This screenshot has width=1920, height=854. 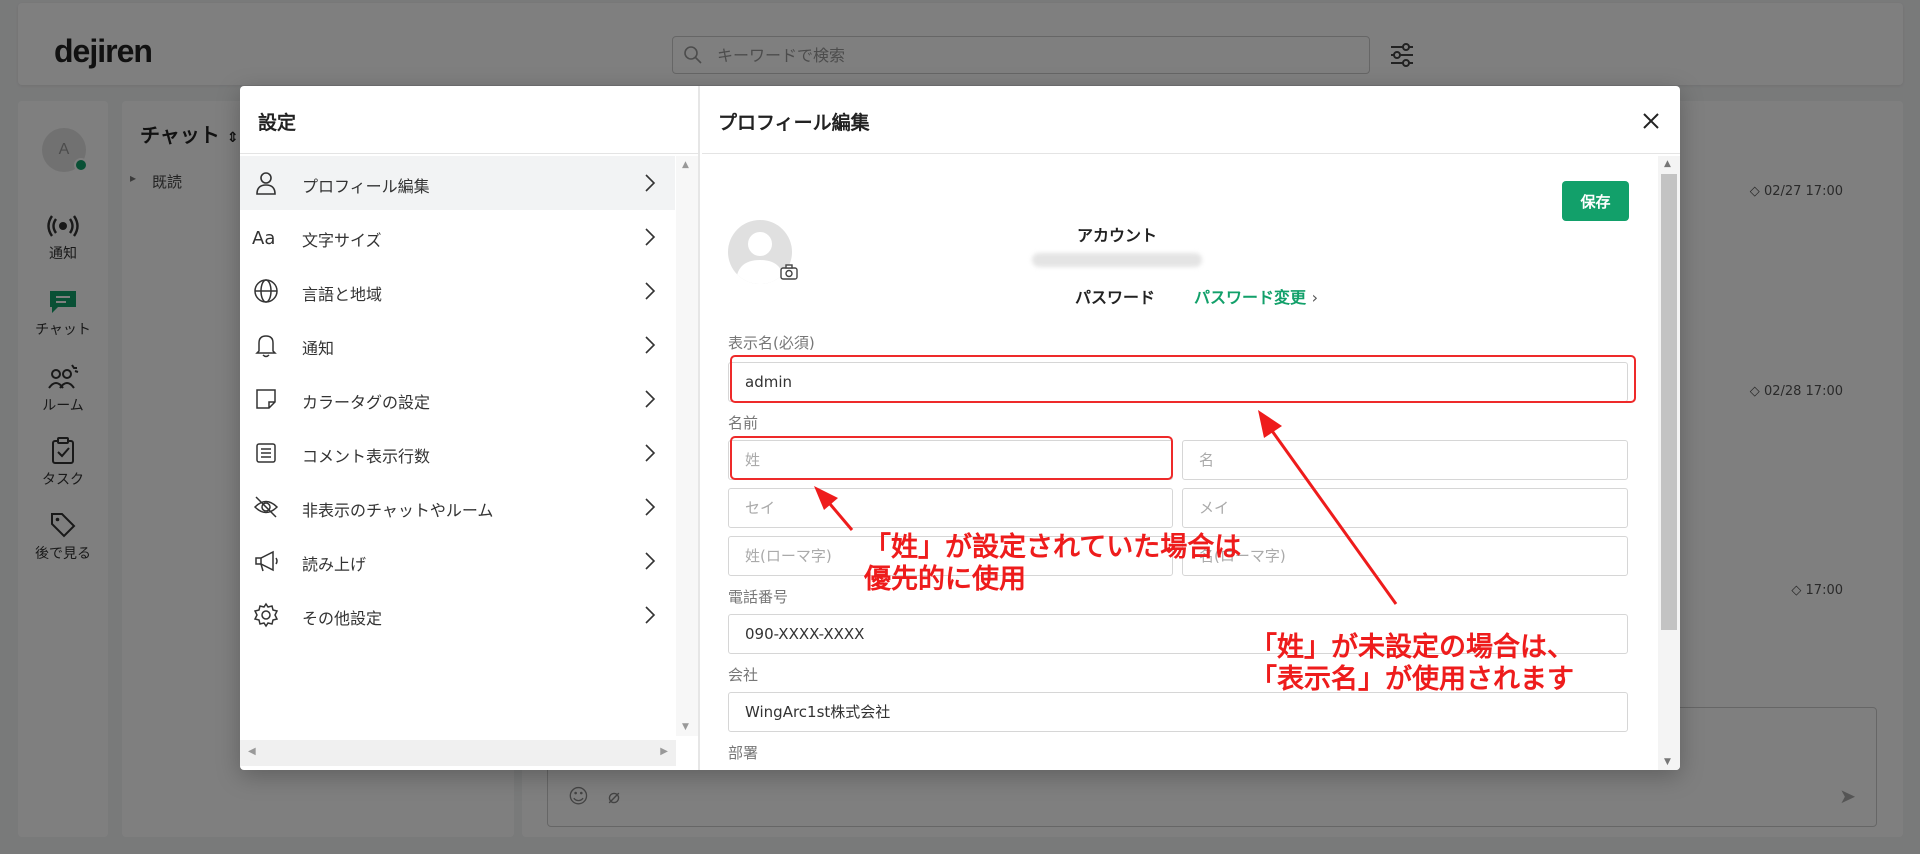 I want to click on save-button: 保存, so click(x=1595, y=201).